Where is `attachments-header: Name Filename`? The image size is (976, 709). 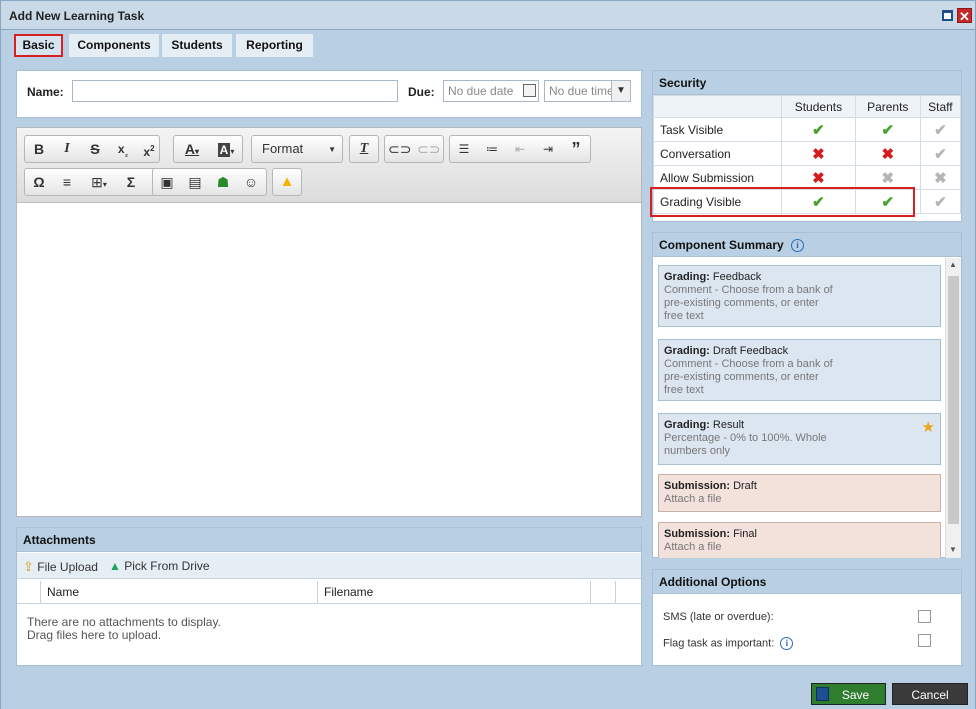
attachments-header: Name Filename is located at coordinates (329, 592).